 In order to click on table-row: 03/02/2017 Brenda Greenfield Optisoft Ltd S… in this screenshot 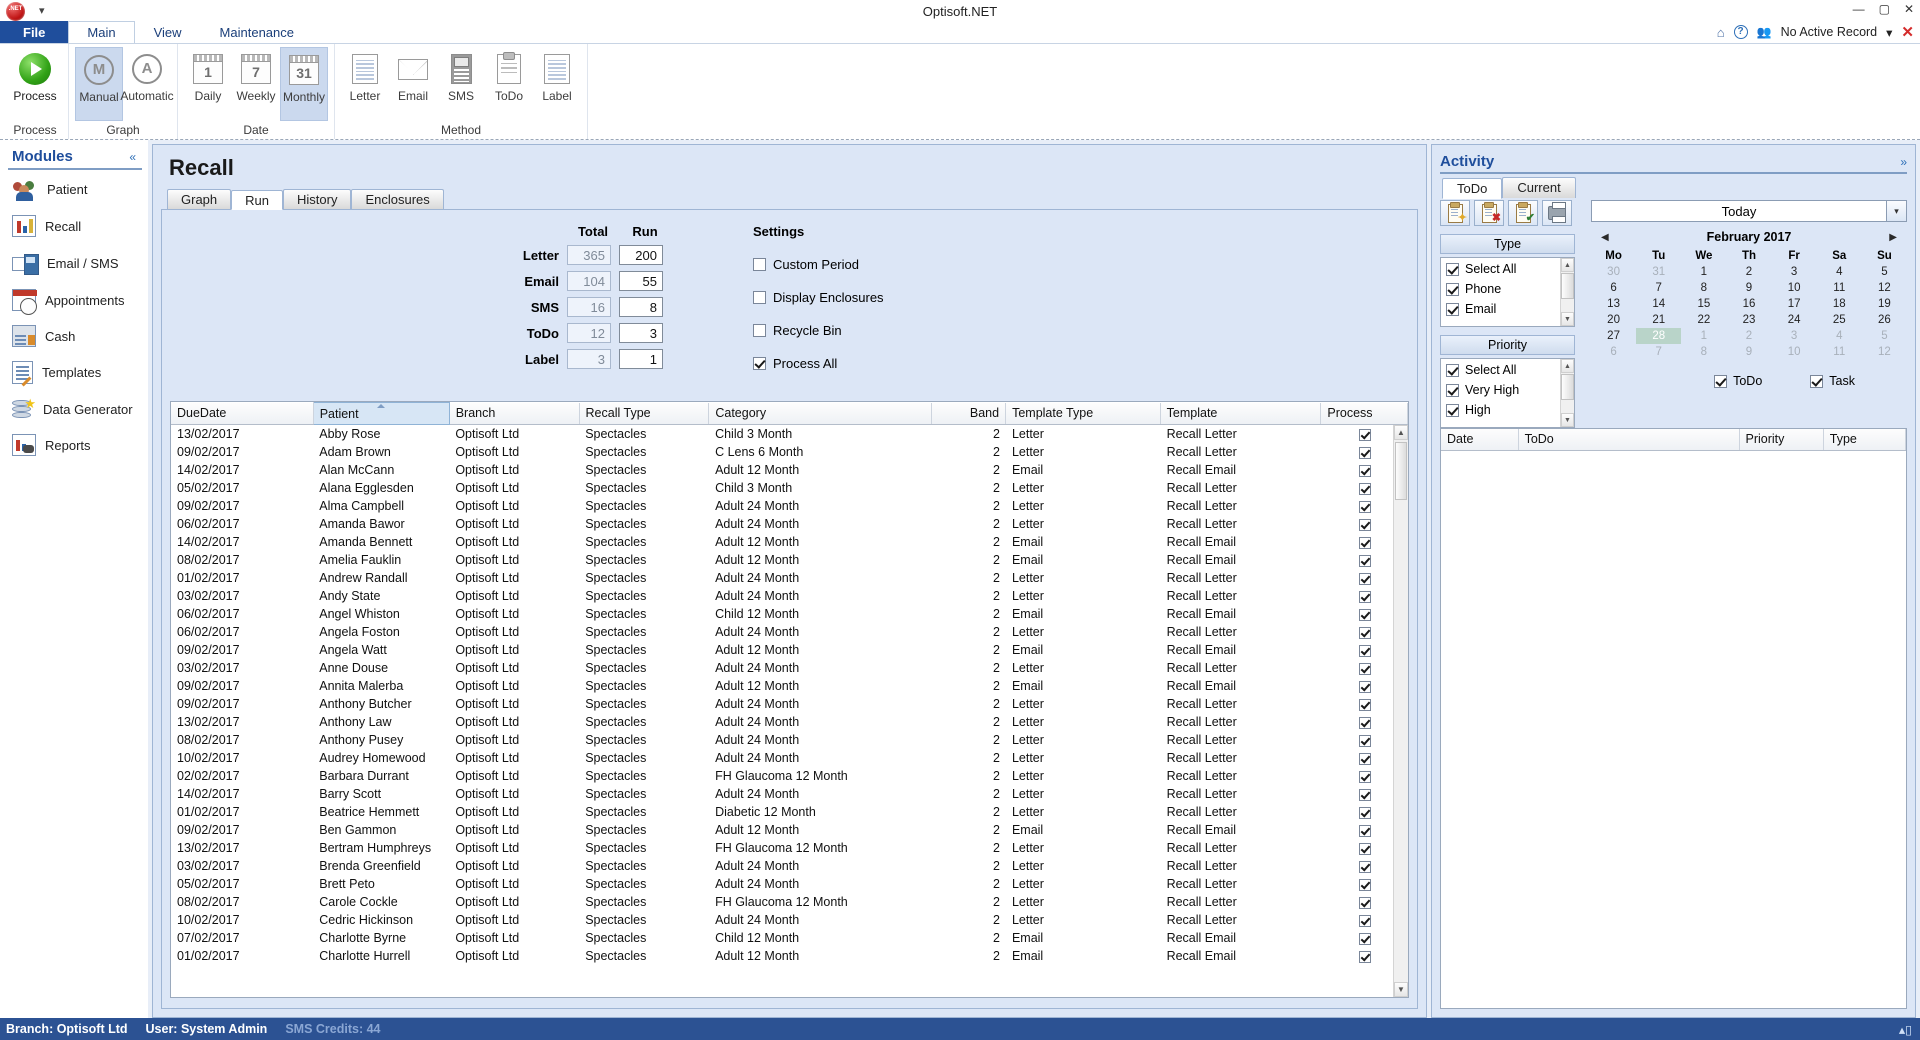, I will do `click(789, 866)`.